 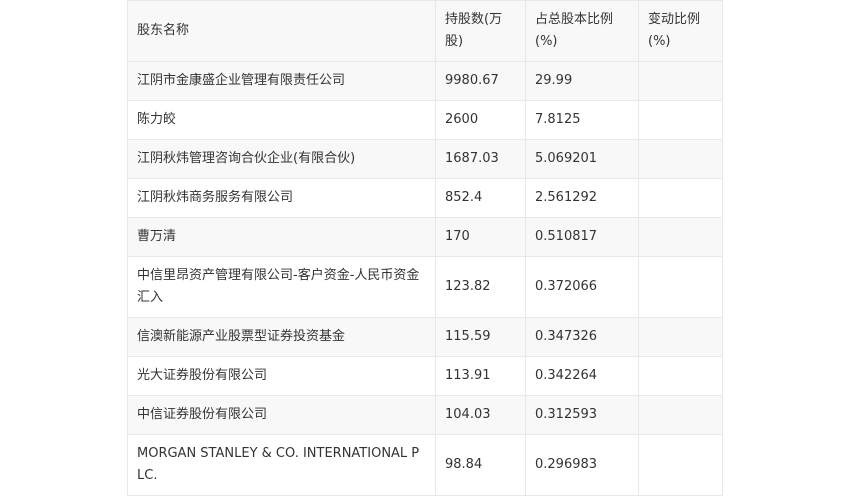 What do you see at coordinates (480, 120) in the screenshot?
I see `cell-shares: 2600` at bounding box center [480, 120].